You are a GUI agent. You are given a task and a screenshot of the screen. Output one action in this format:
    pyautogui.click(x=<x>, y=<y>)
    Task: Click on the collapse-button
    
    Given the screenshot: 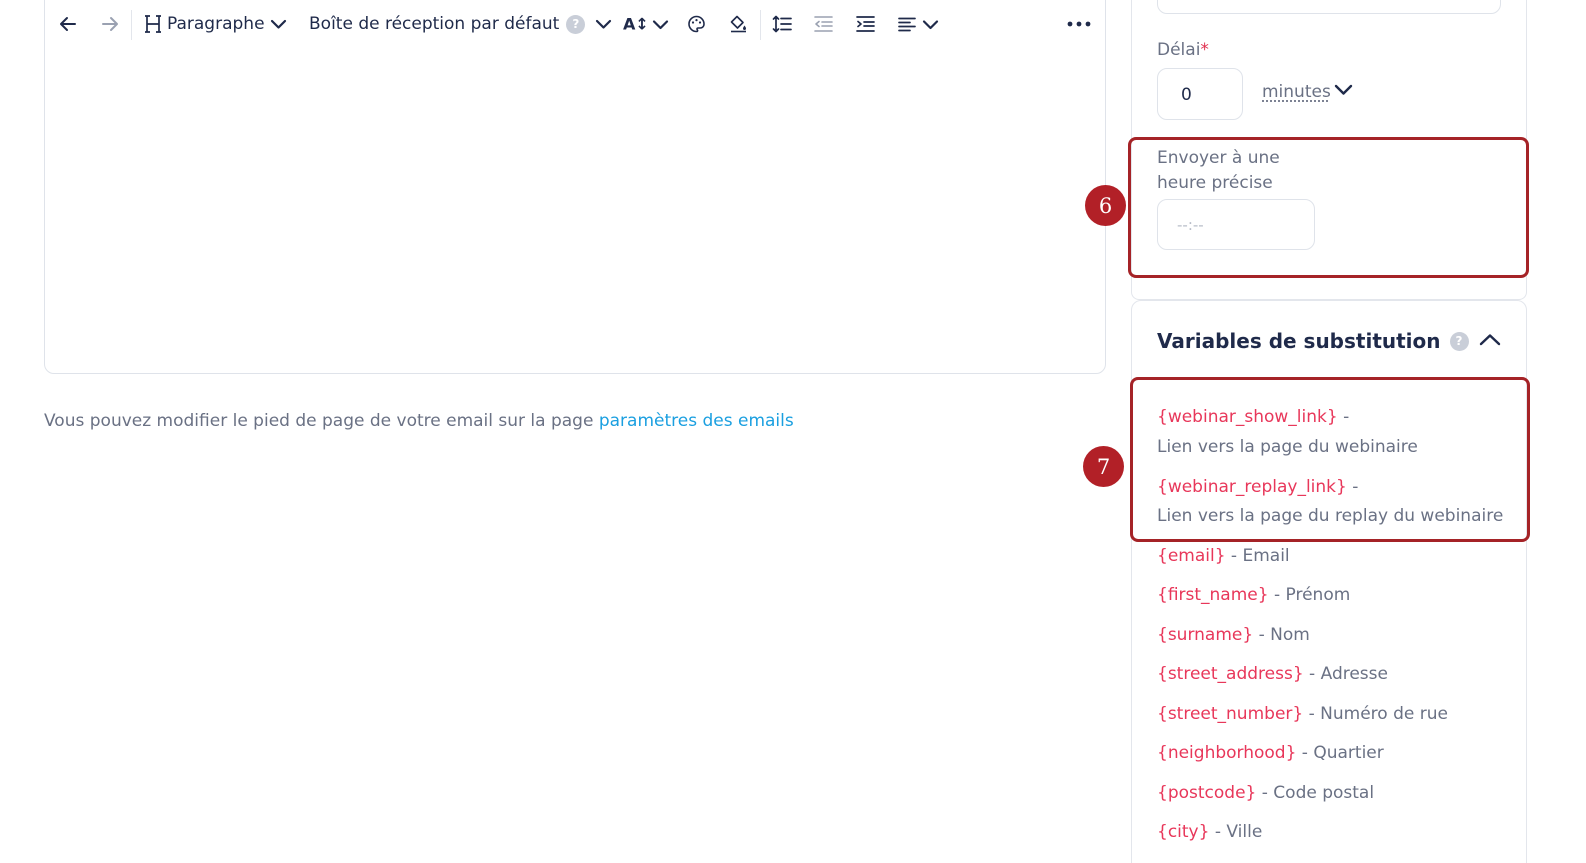 What is the action you would take?
    pyautogui.click(x=1490, y=341)
    